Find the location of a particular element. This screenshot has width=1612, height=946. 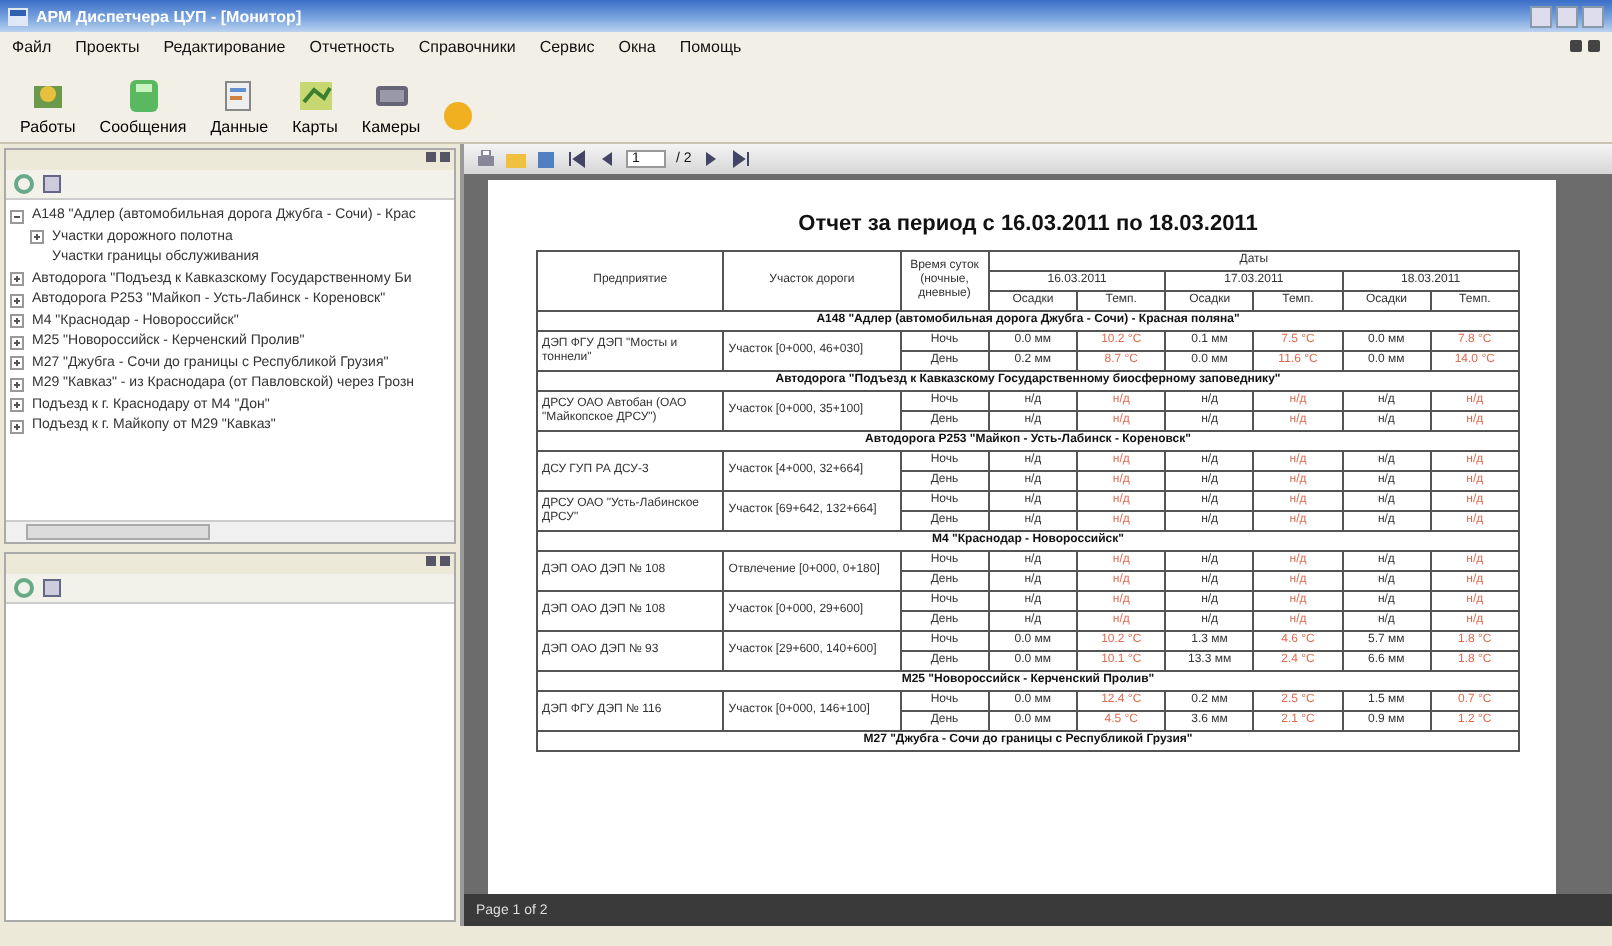

menu-item: Окна is located at coordinates (637, 46).